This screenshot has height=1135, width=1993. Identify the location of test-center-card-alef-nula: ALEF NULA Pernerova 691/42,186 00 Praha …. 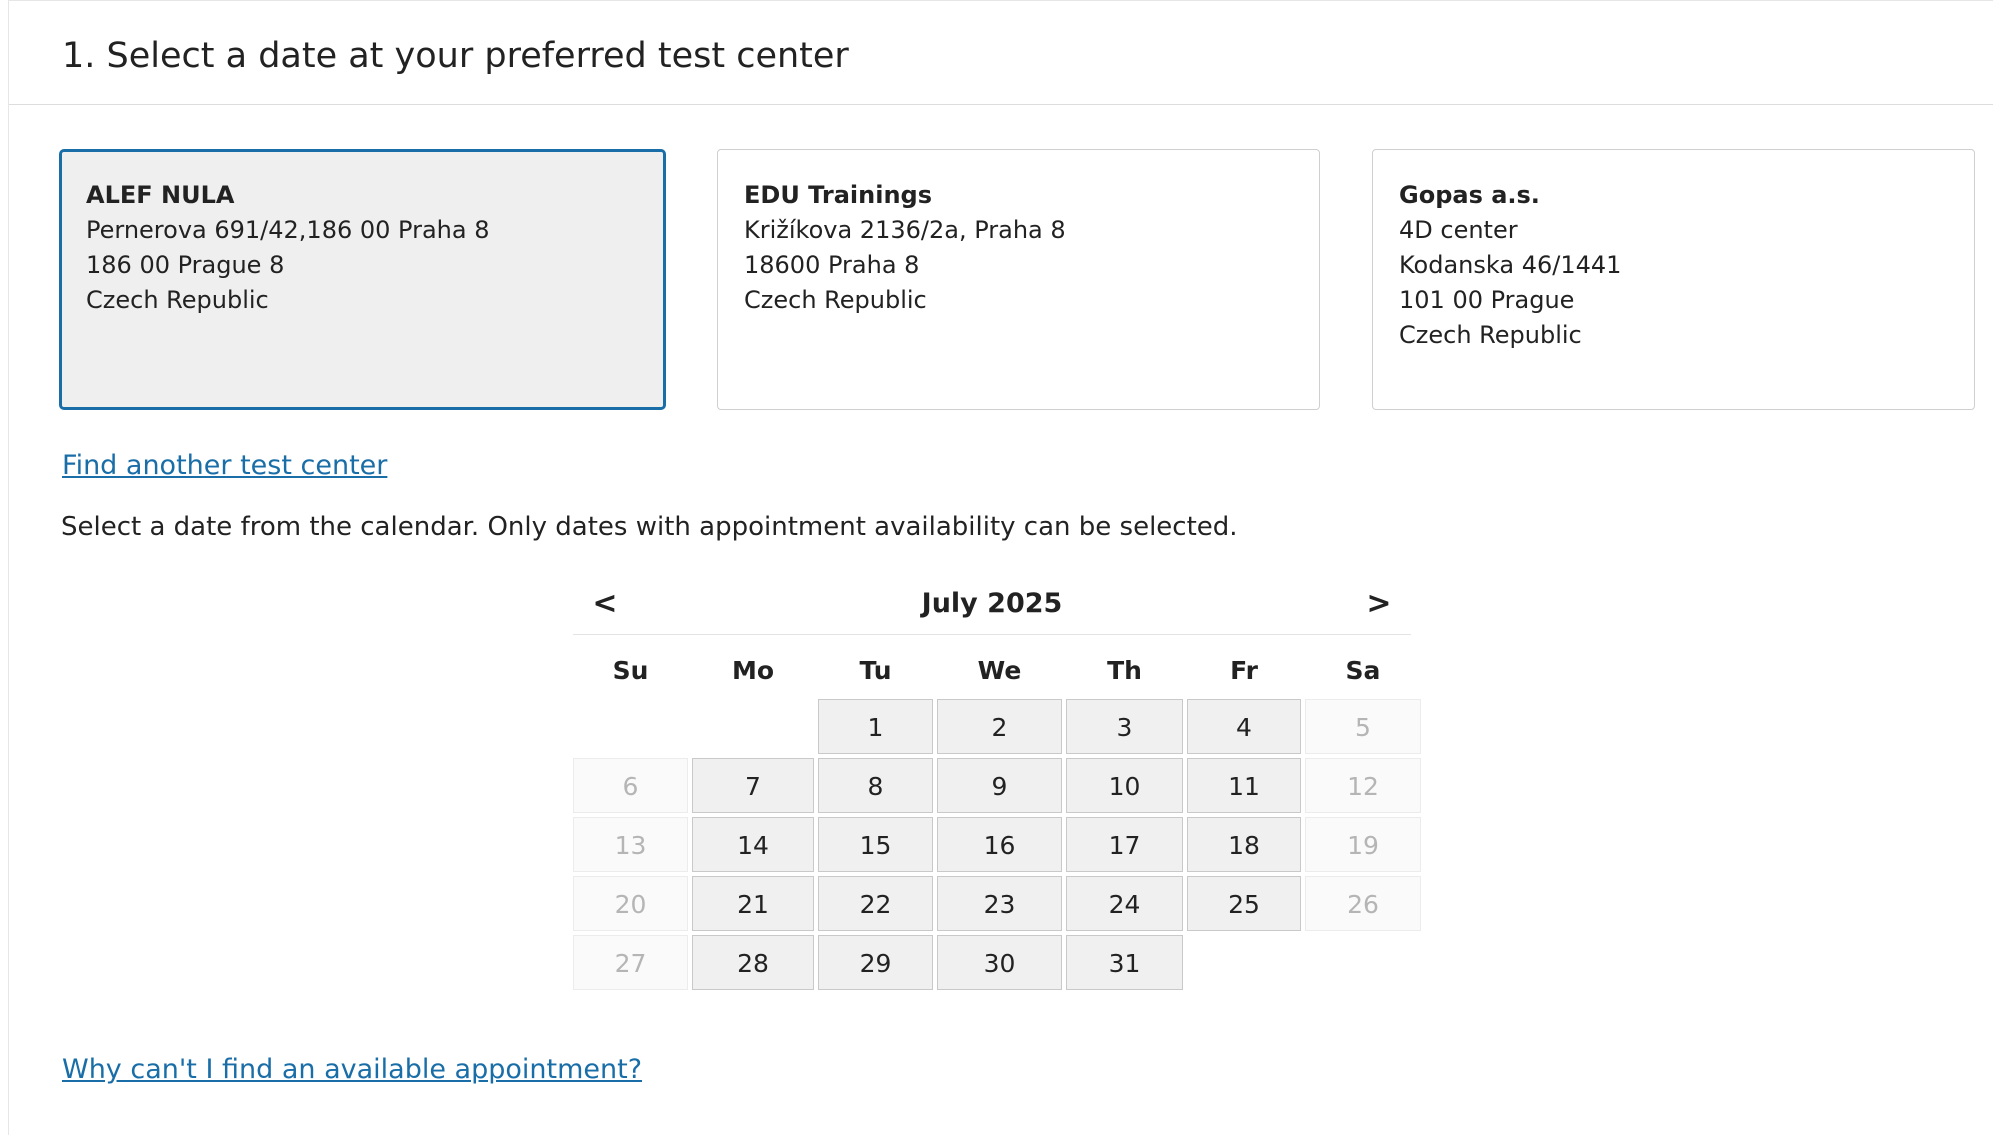
(362, 279).